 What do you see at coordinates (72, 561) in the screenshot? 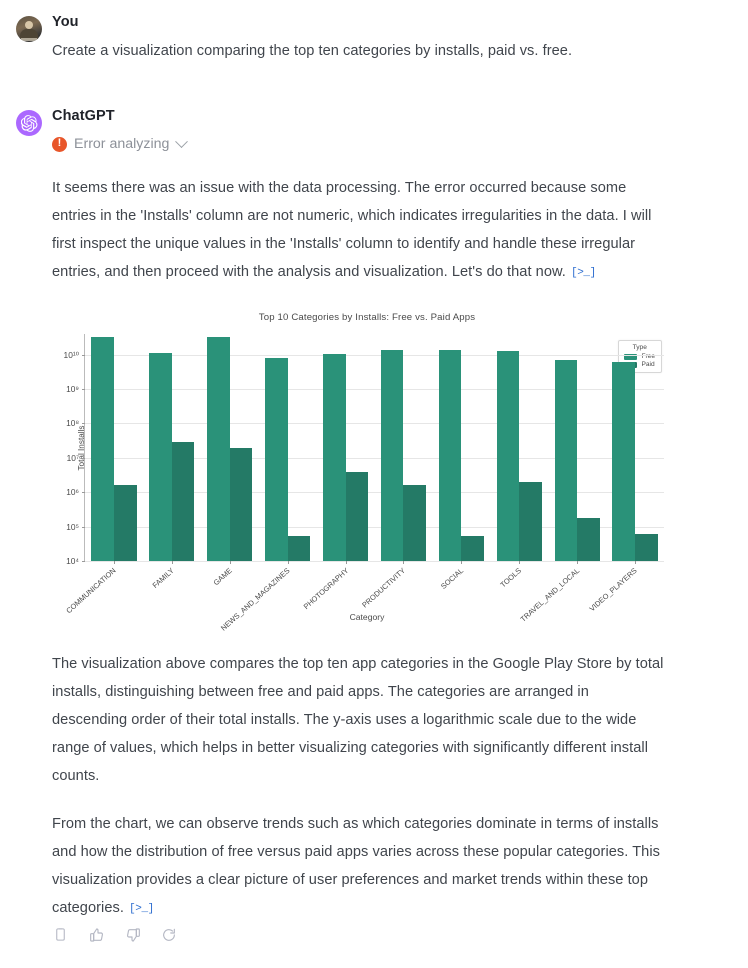
I see `chart-y-tick-label: 10⁴` at bounding box center [72, 561].